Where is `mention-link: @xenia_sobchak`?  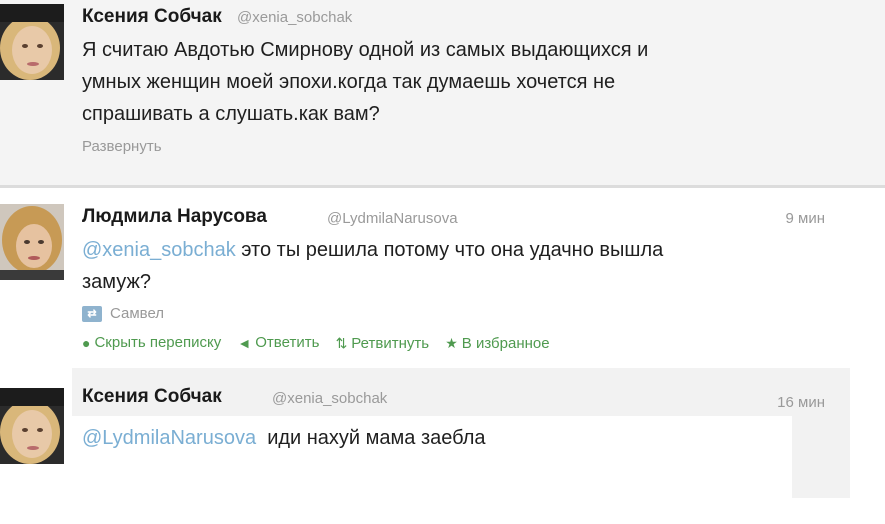
mention-link: @xenia_sobchak is located at coordinates (159, 250).